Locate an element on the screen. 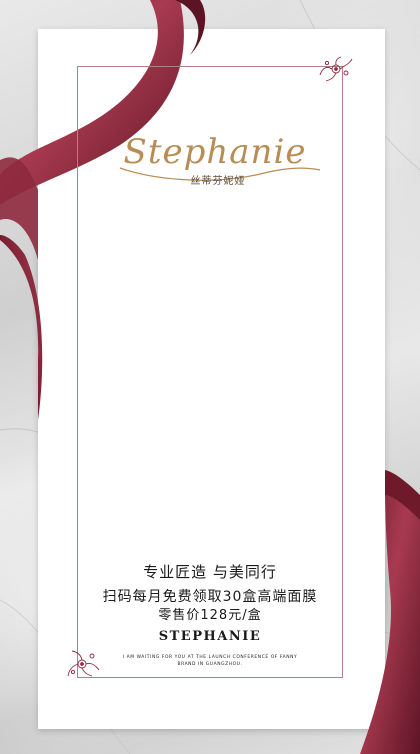 The image size is (420, 754). fine-print-line-2: BRAND IN GUANGZHOU. is located at coordinates (210, 664).